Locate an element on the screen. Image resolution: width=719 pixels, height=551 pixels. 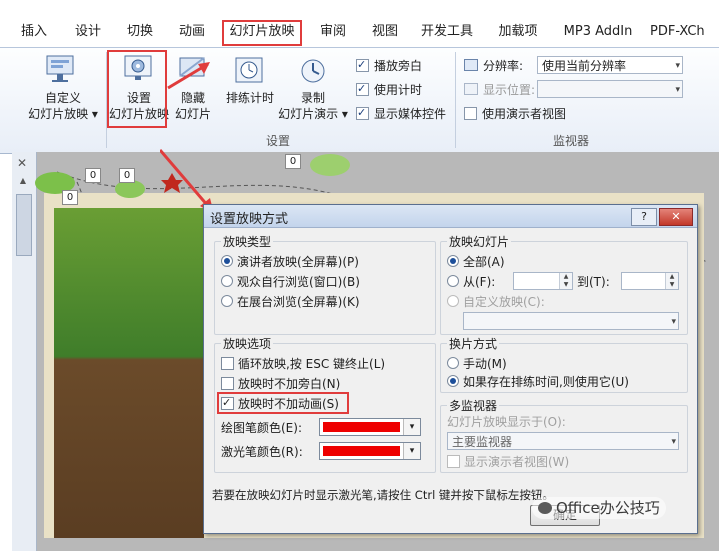
without-narration-checkbox: 放映时不加旁白(N) is located at coordinates (280, 384).